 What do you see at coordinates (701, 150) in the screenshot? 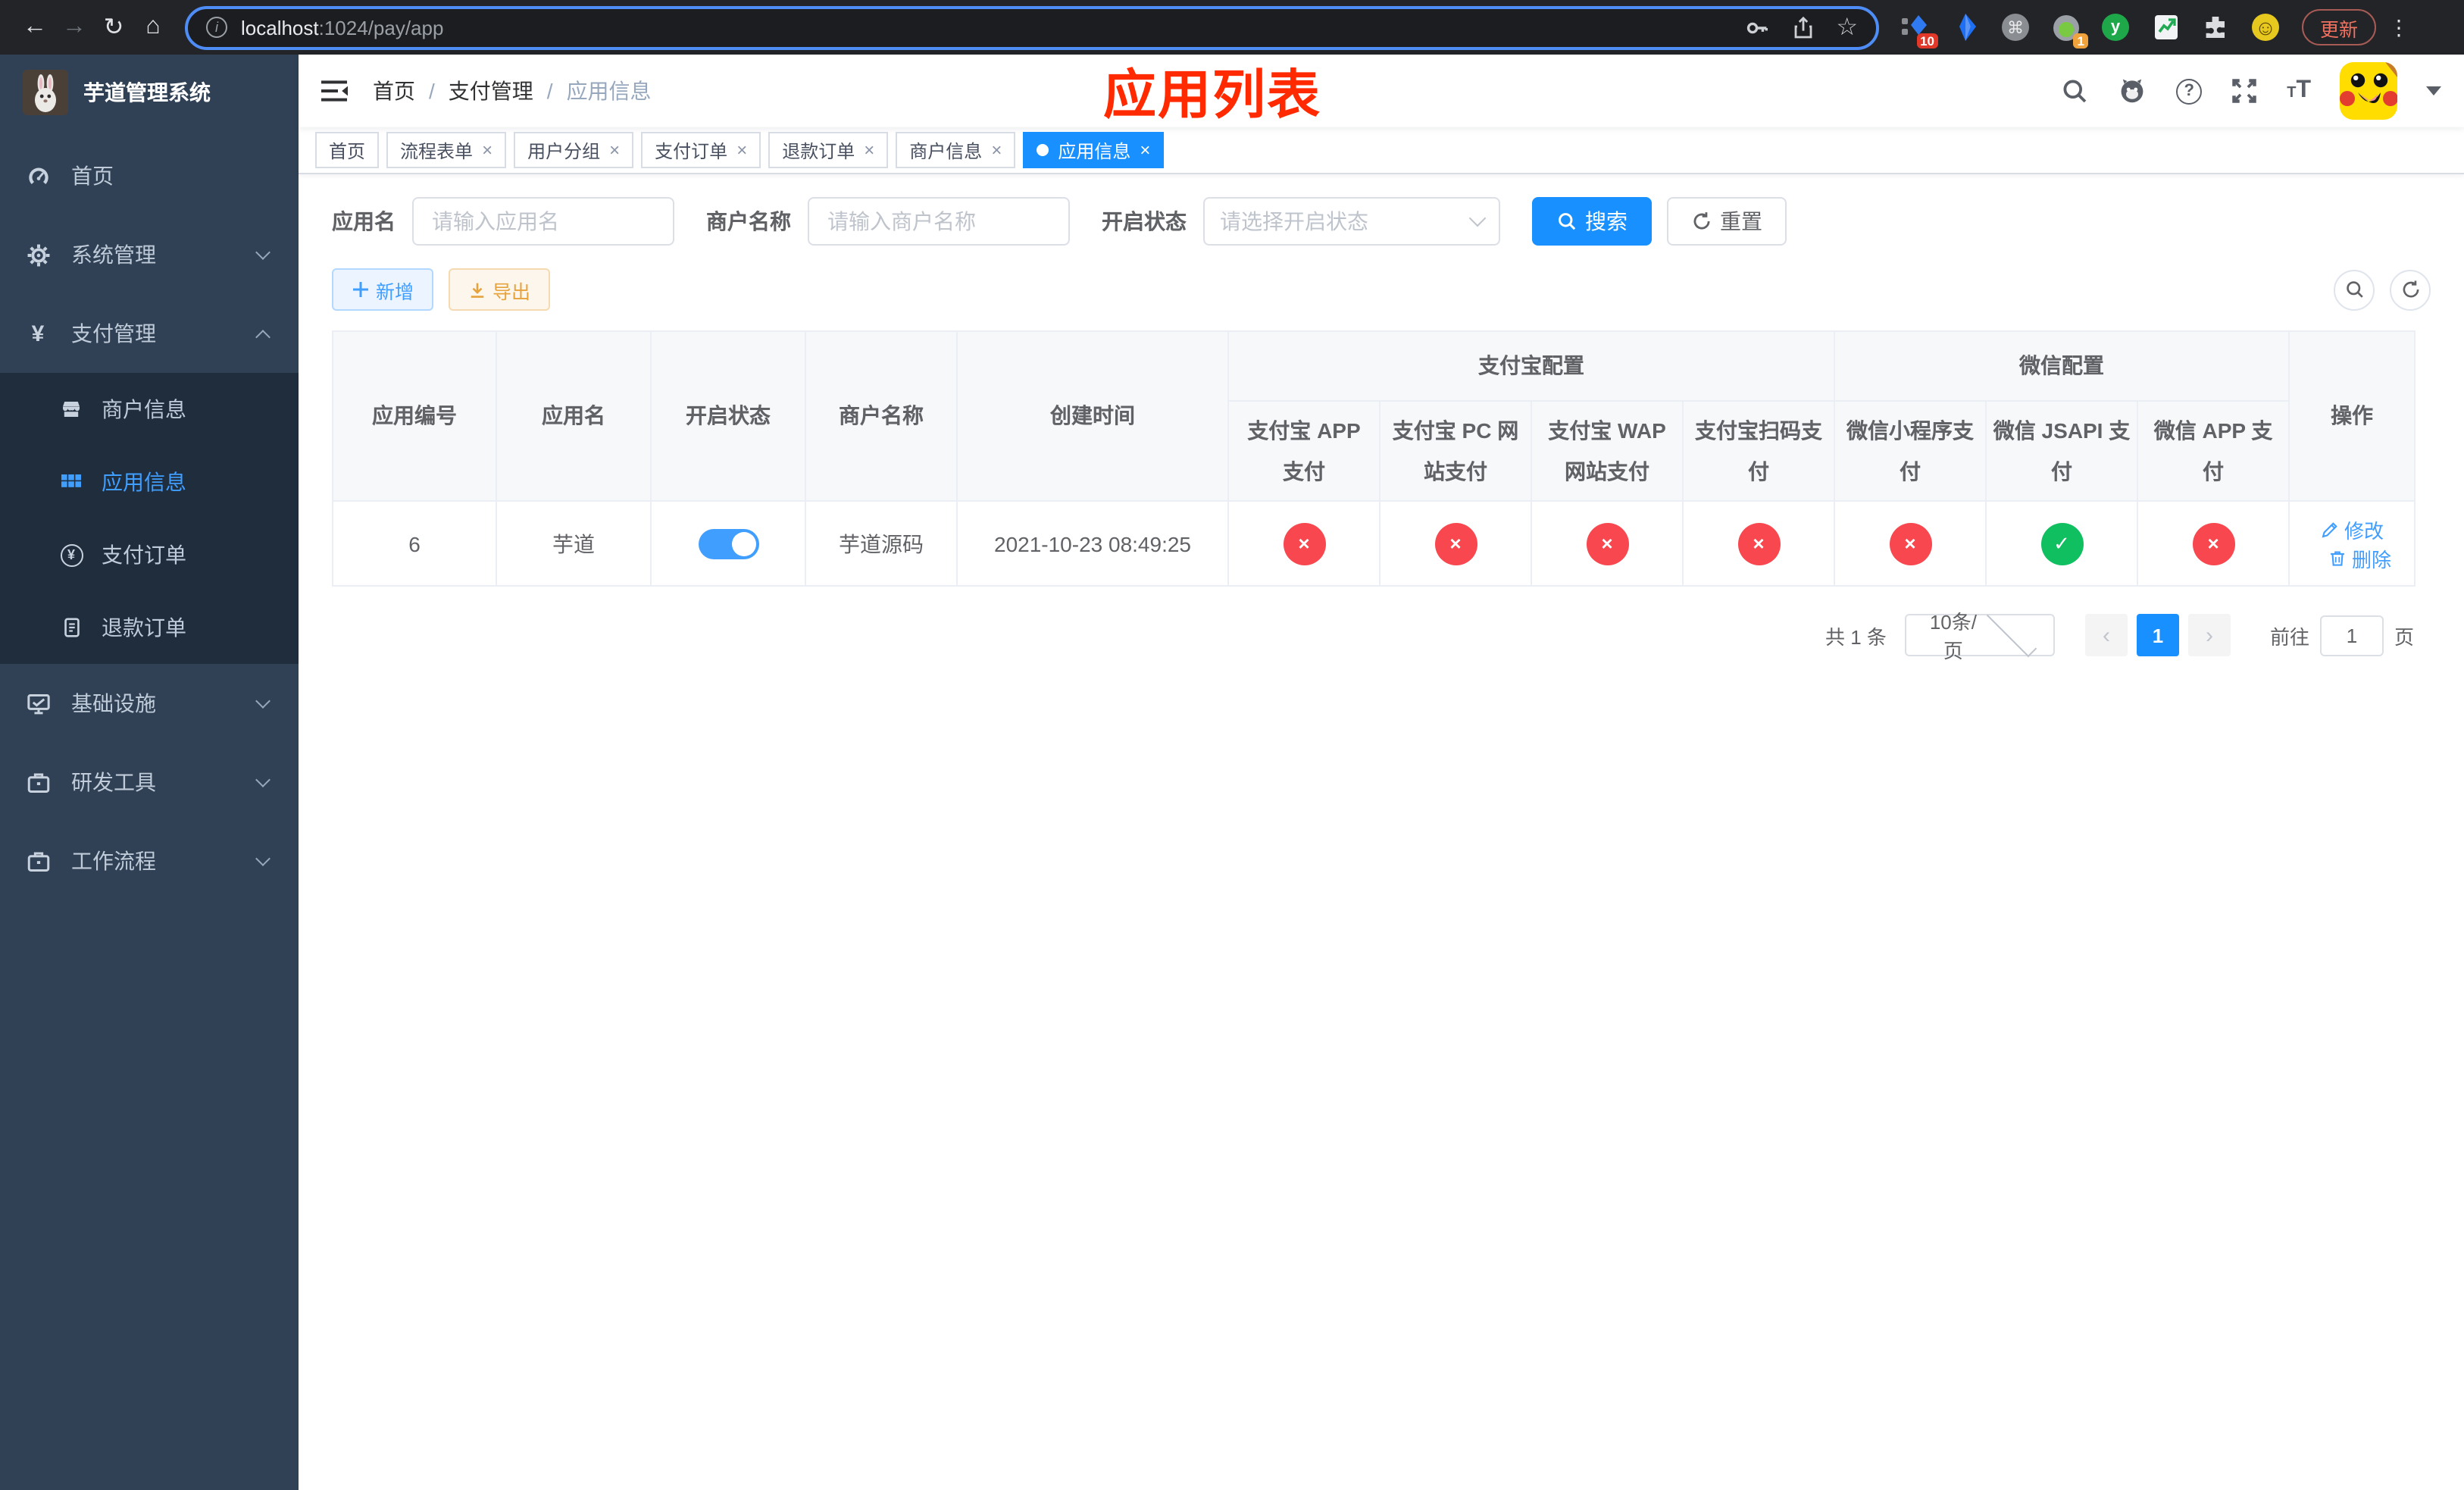
I see `tab-pay-order: 支付订单 ×` at bounding box center [701, 150].